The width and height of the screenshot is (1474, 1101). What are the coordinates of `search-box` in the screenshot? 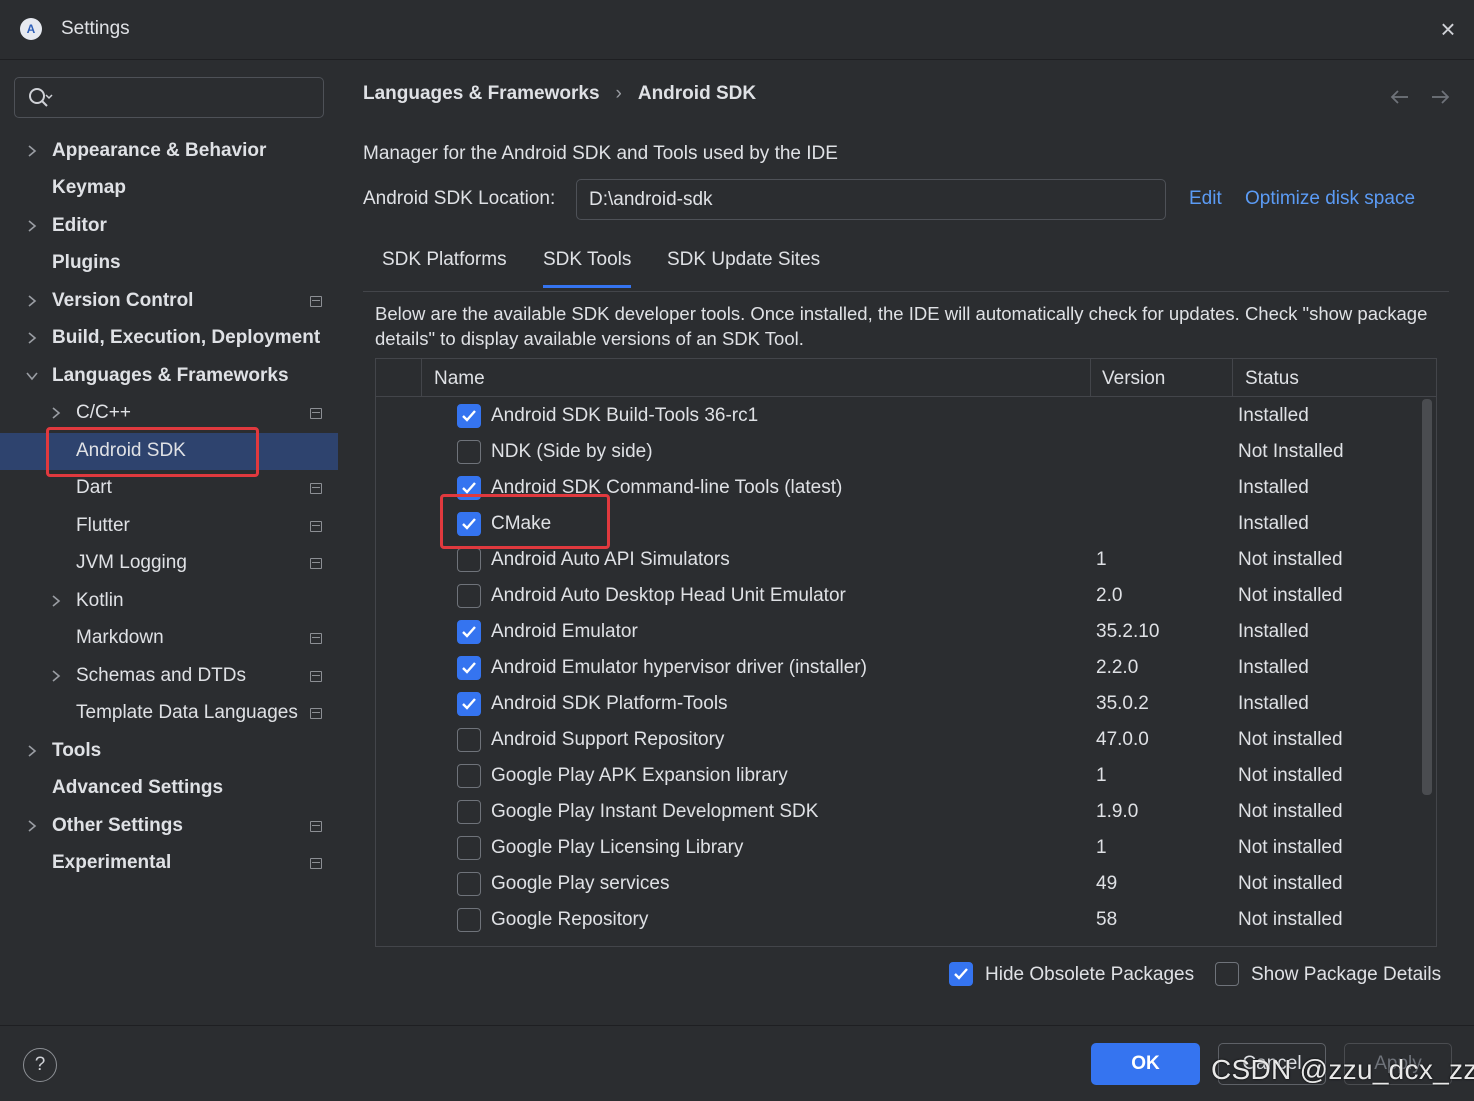 It's located at (169, 97).